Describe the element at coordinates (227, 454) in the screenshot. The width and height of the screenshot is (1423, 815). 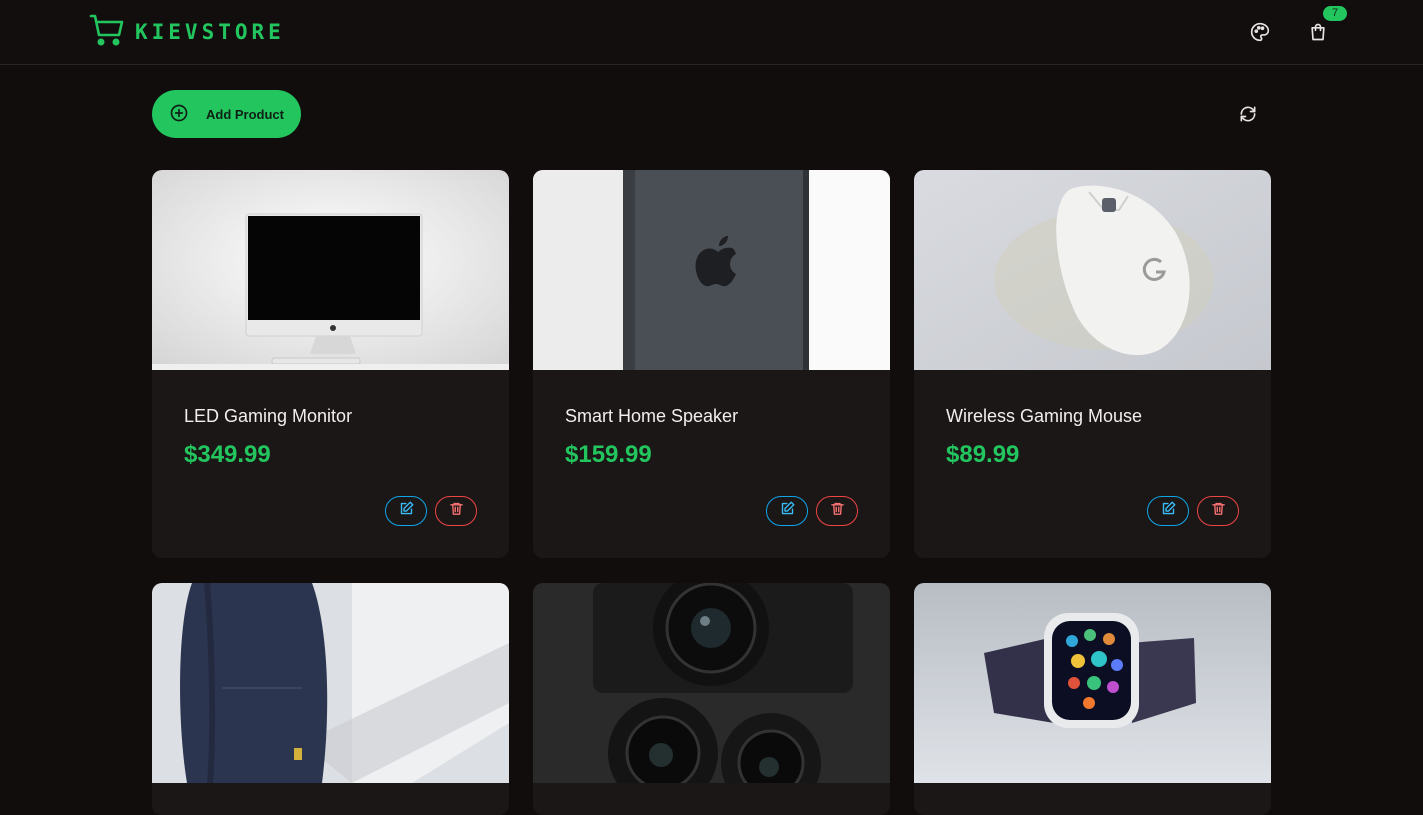
I see `product-price: $349.99` at that location.